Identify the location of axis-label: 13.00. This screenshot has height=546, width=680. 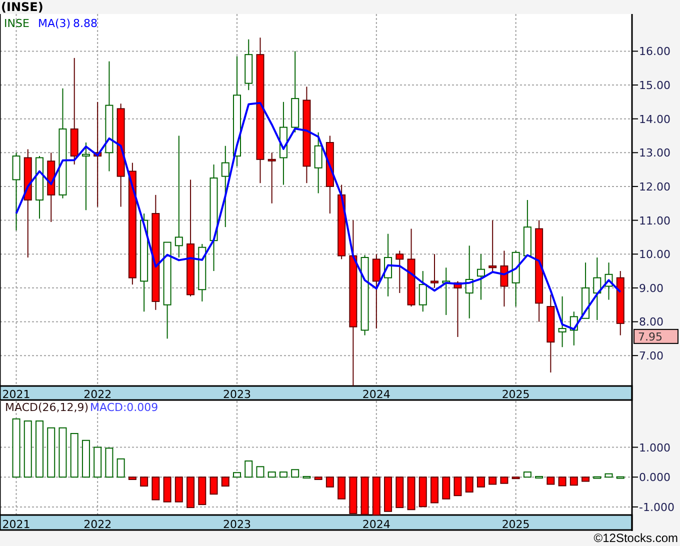
(654, 153).